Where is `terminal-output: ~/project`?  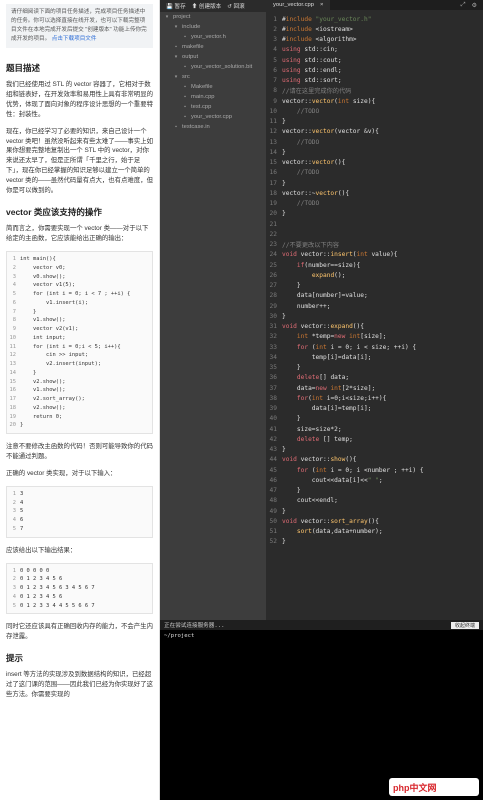
terminal-output: ~/project is located at coordinates (321, 636).